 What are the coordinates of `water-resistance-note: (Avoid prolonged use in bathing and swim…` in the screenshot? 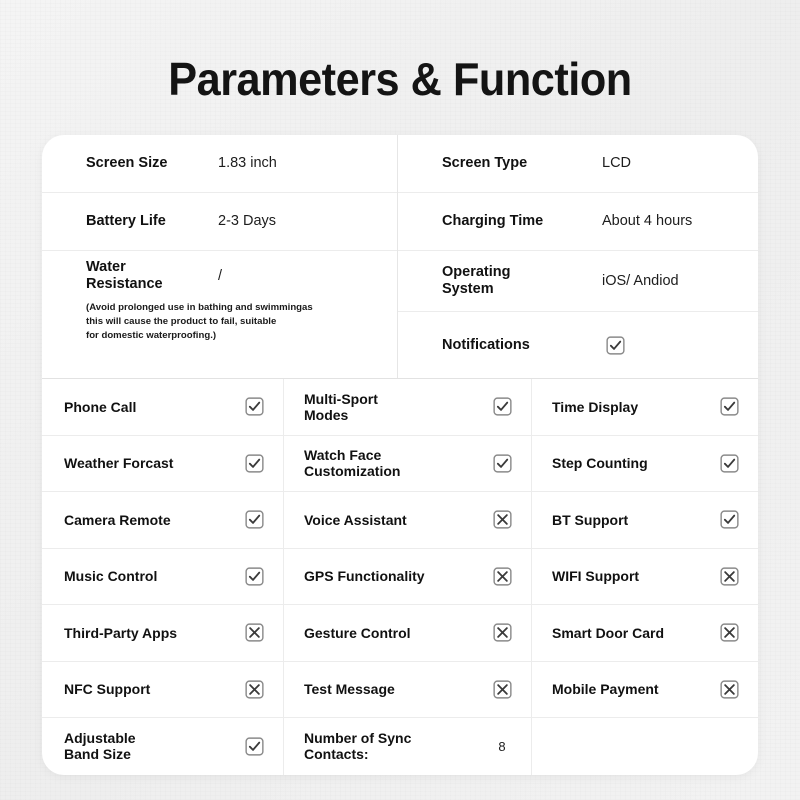 It's located at (219, 327).